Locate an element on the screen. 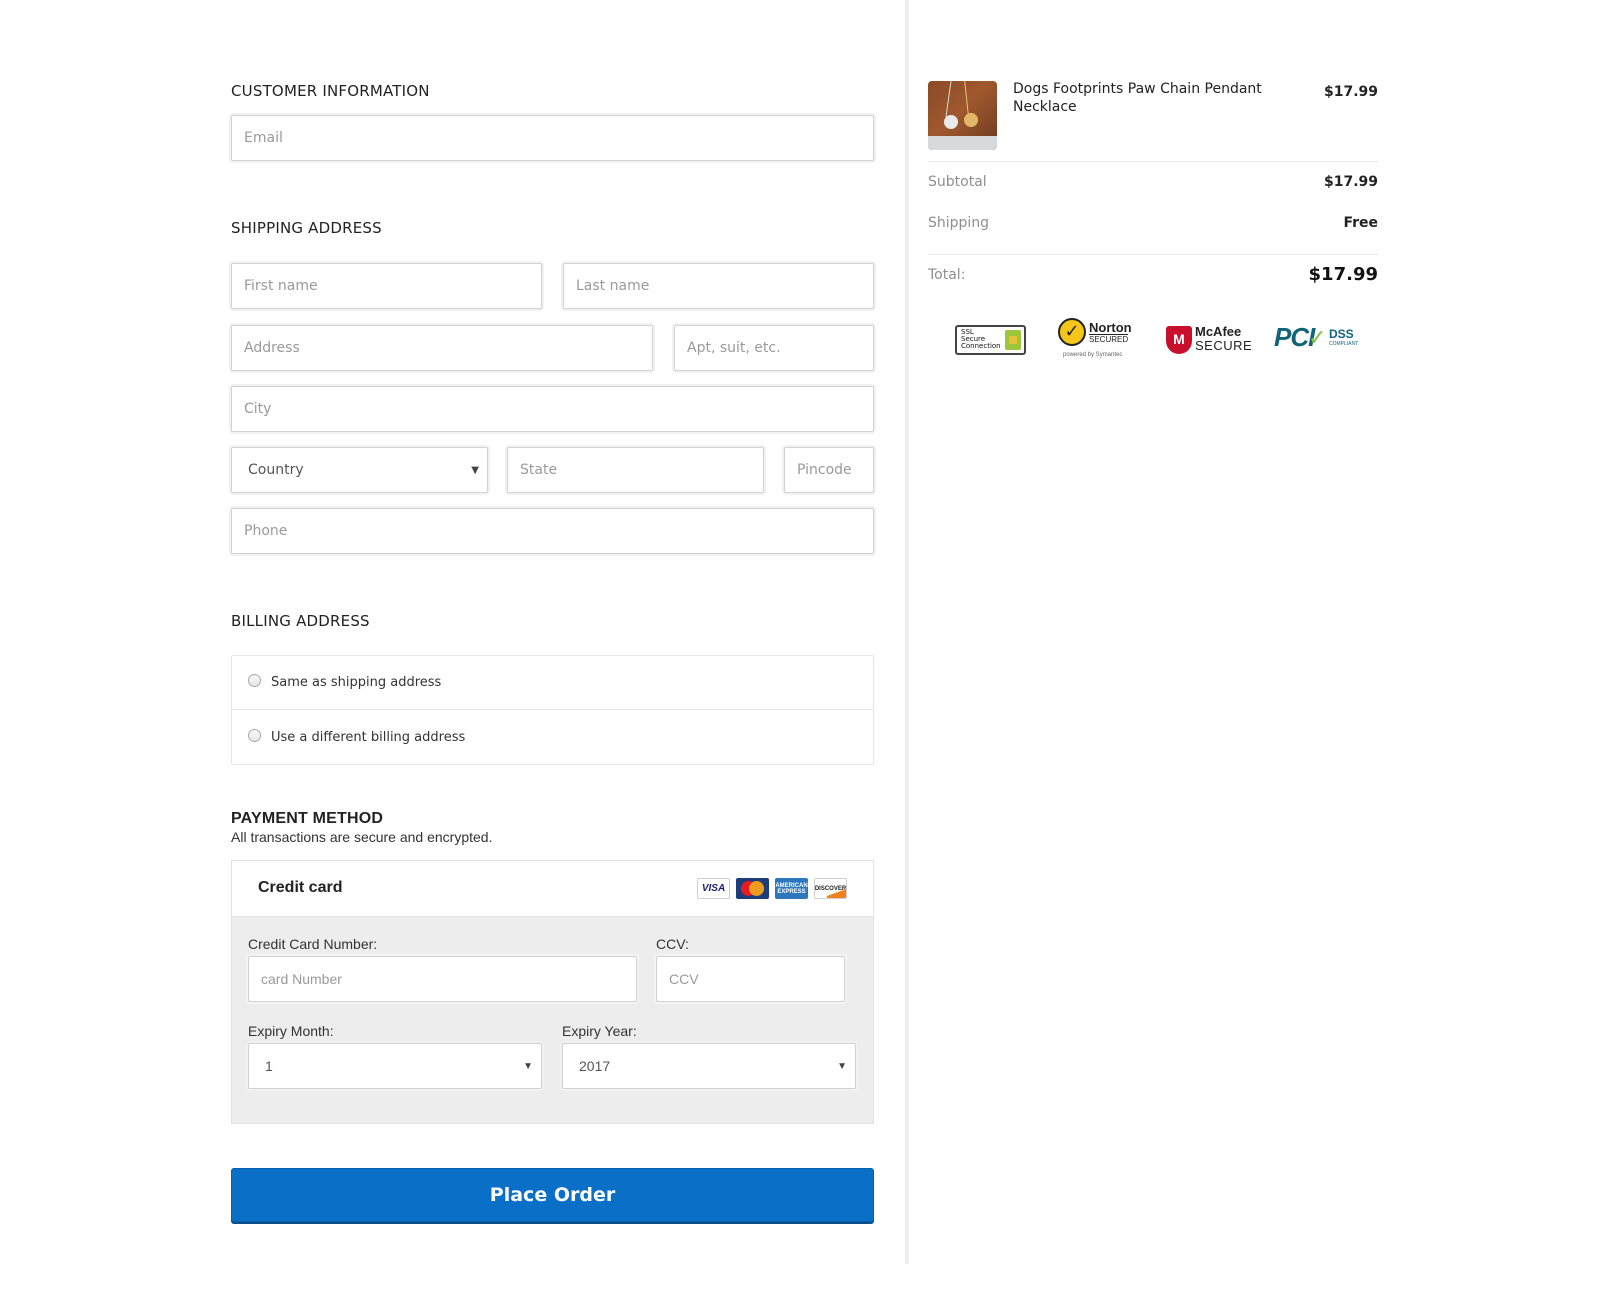 The width and height of the screenshot is (1600, 1296). ccv-label: CCV: is located at coordinates (672, 944).